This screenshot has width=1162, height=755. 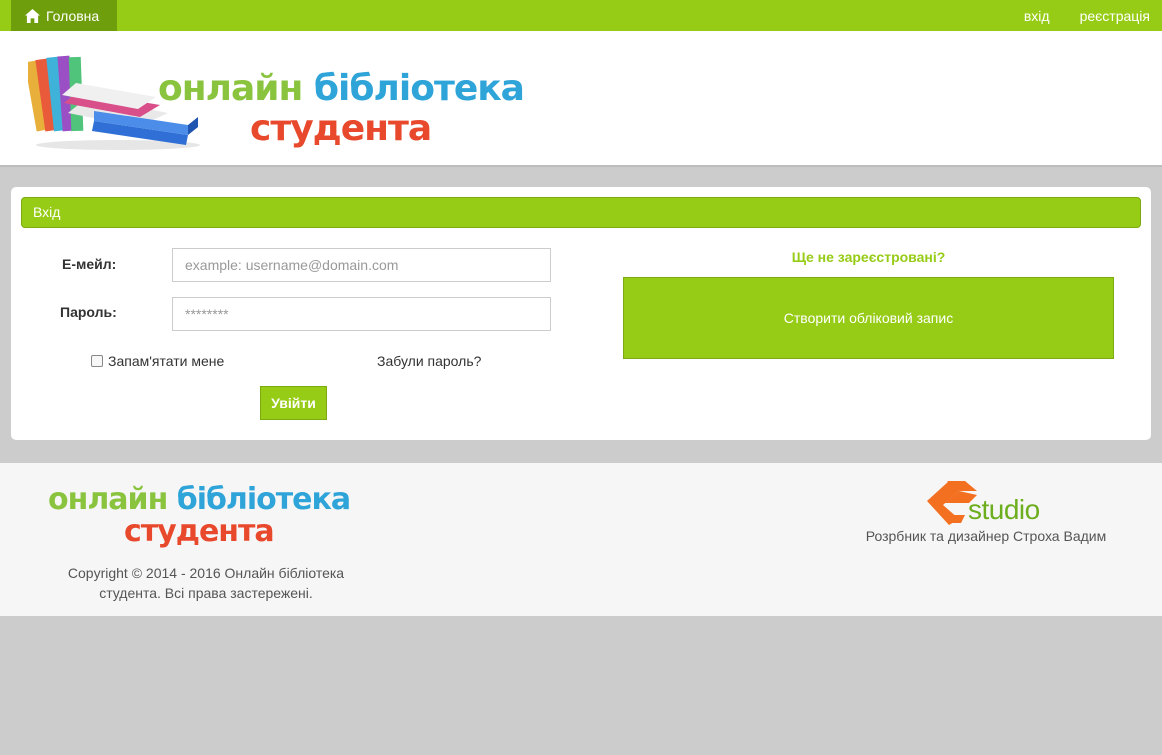 I want to click on login-panel-title: Вхід, so click(x=581, y=212).